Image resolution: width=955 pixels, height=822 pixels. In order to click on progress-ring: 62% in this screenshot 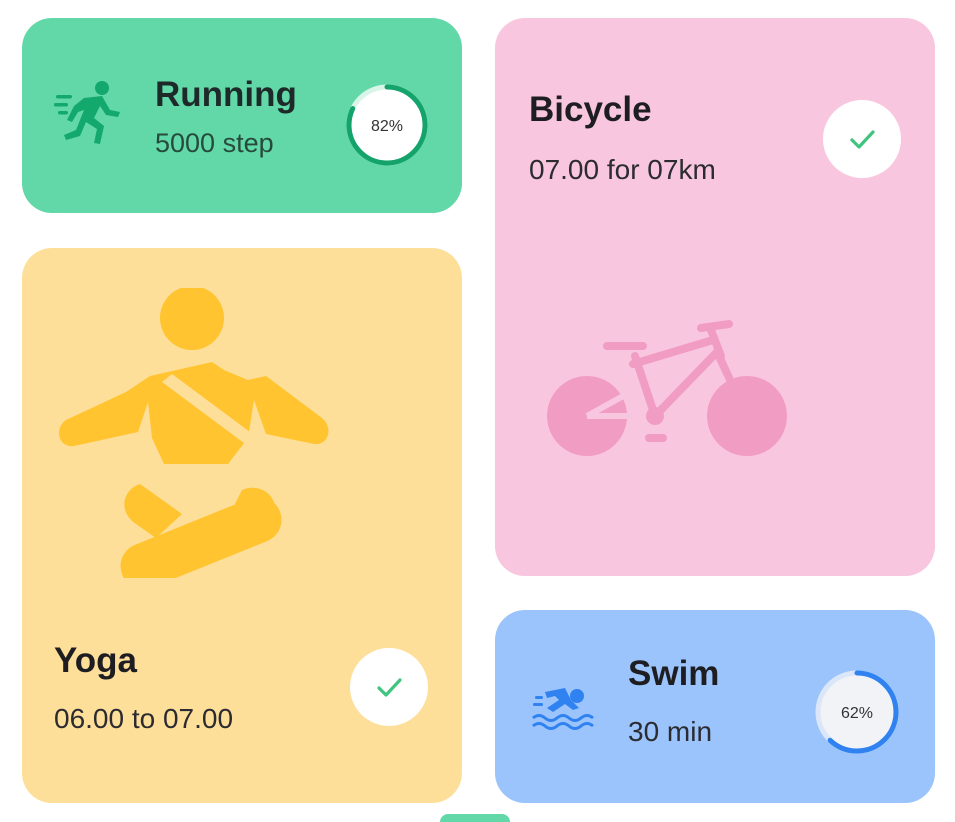, I will do `click(857, 712)`.